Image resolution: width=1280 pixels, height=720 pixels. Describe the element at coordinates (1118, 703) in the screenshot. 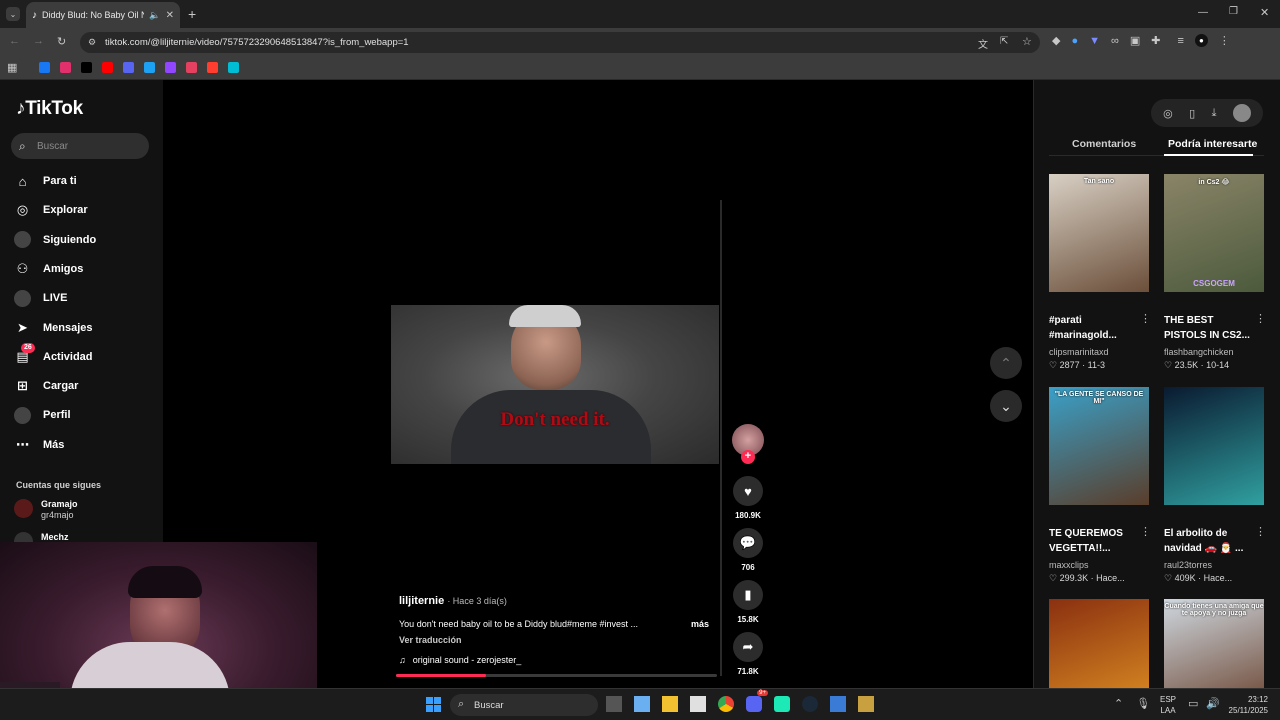

I see `tray-overflow-icon: ⌃` at that location.